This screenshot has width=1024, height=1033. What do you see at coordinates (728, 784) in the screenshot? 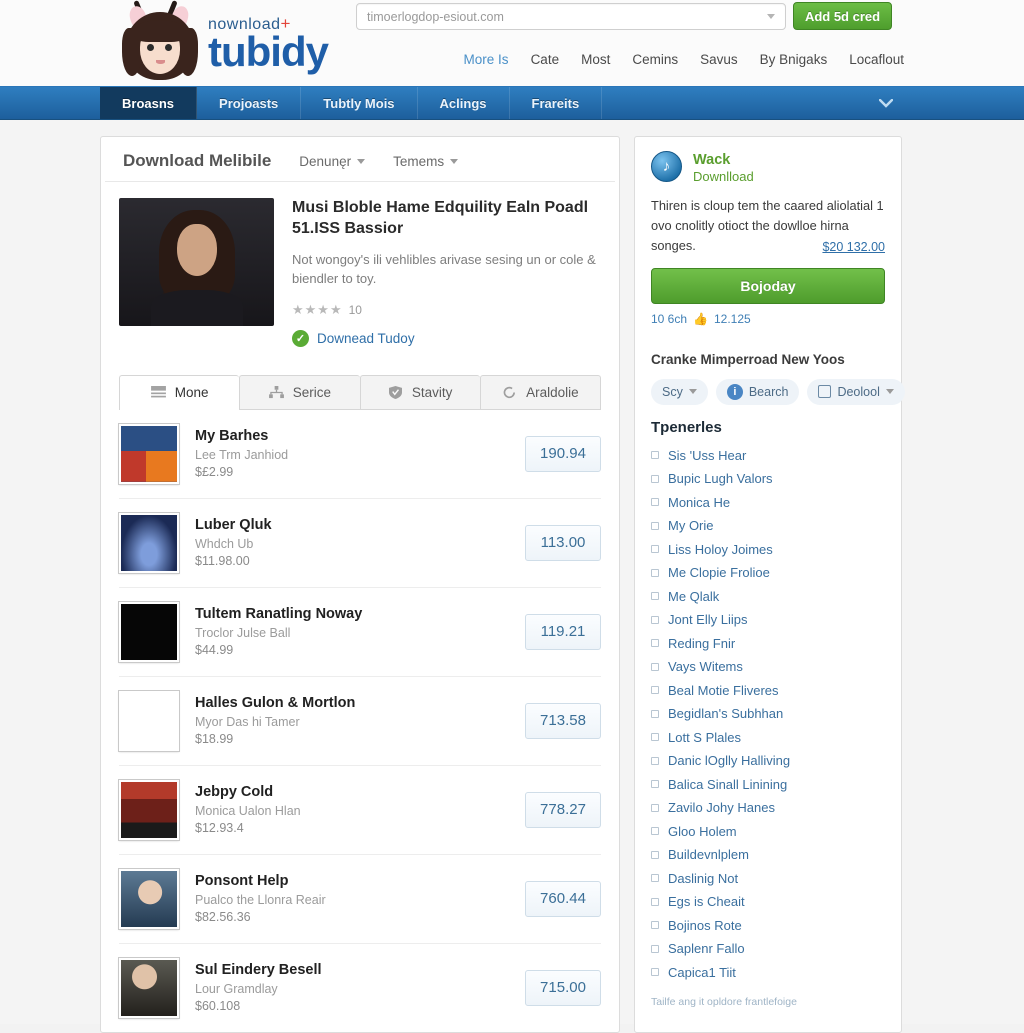
I see `list-item-label: Balica Sinall Linining` at bounding box center [728, 784].